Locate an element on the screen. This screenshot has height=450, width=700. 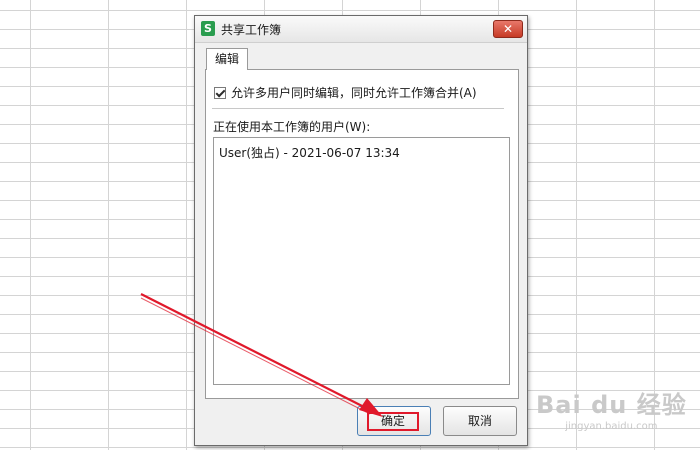
tab-edit: 编辑 is located at coordinates (227, 59).